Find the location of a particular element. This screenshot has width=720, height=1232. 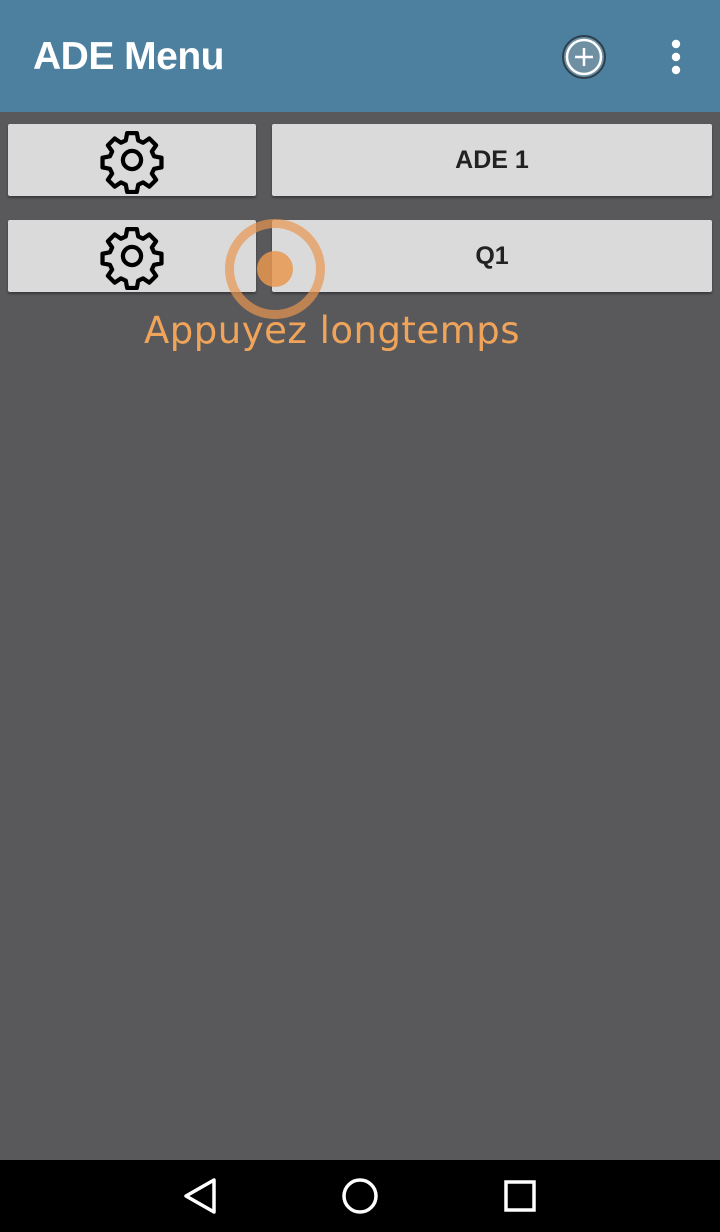

settings-button-q1 is located at coordinates (132, 256).